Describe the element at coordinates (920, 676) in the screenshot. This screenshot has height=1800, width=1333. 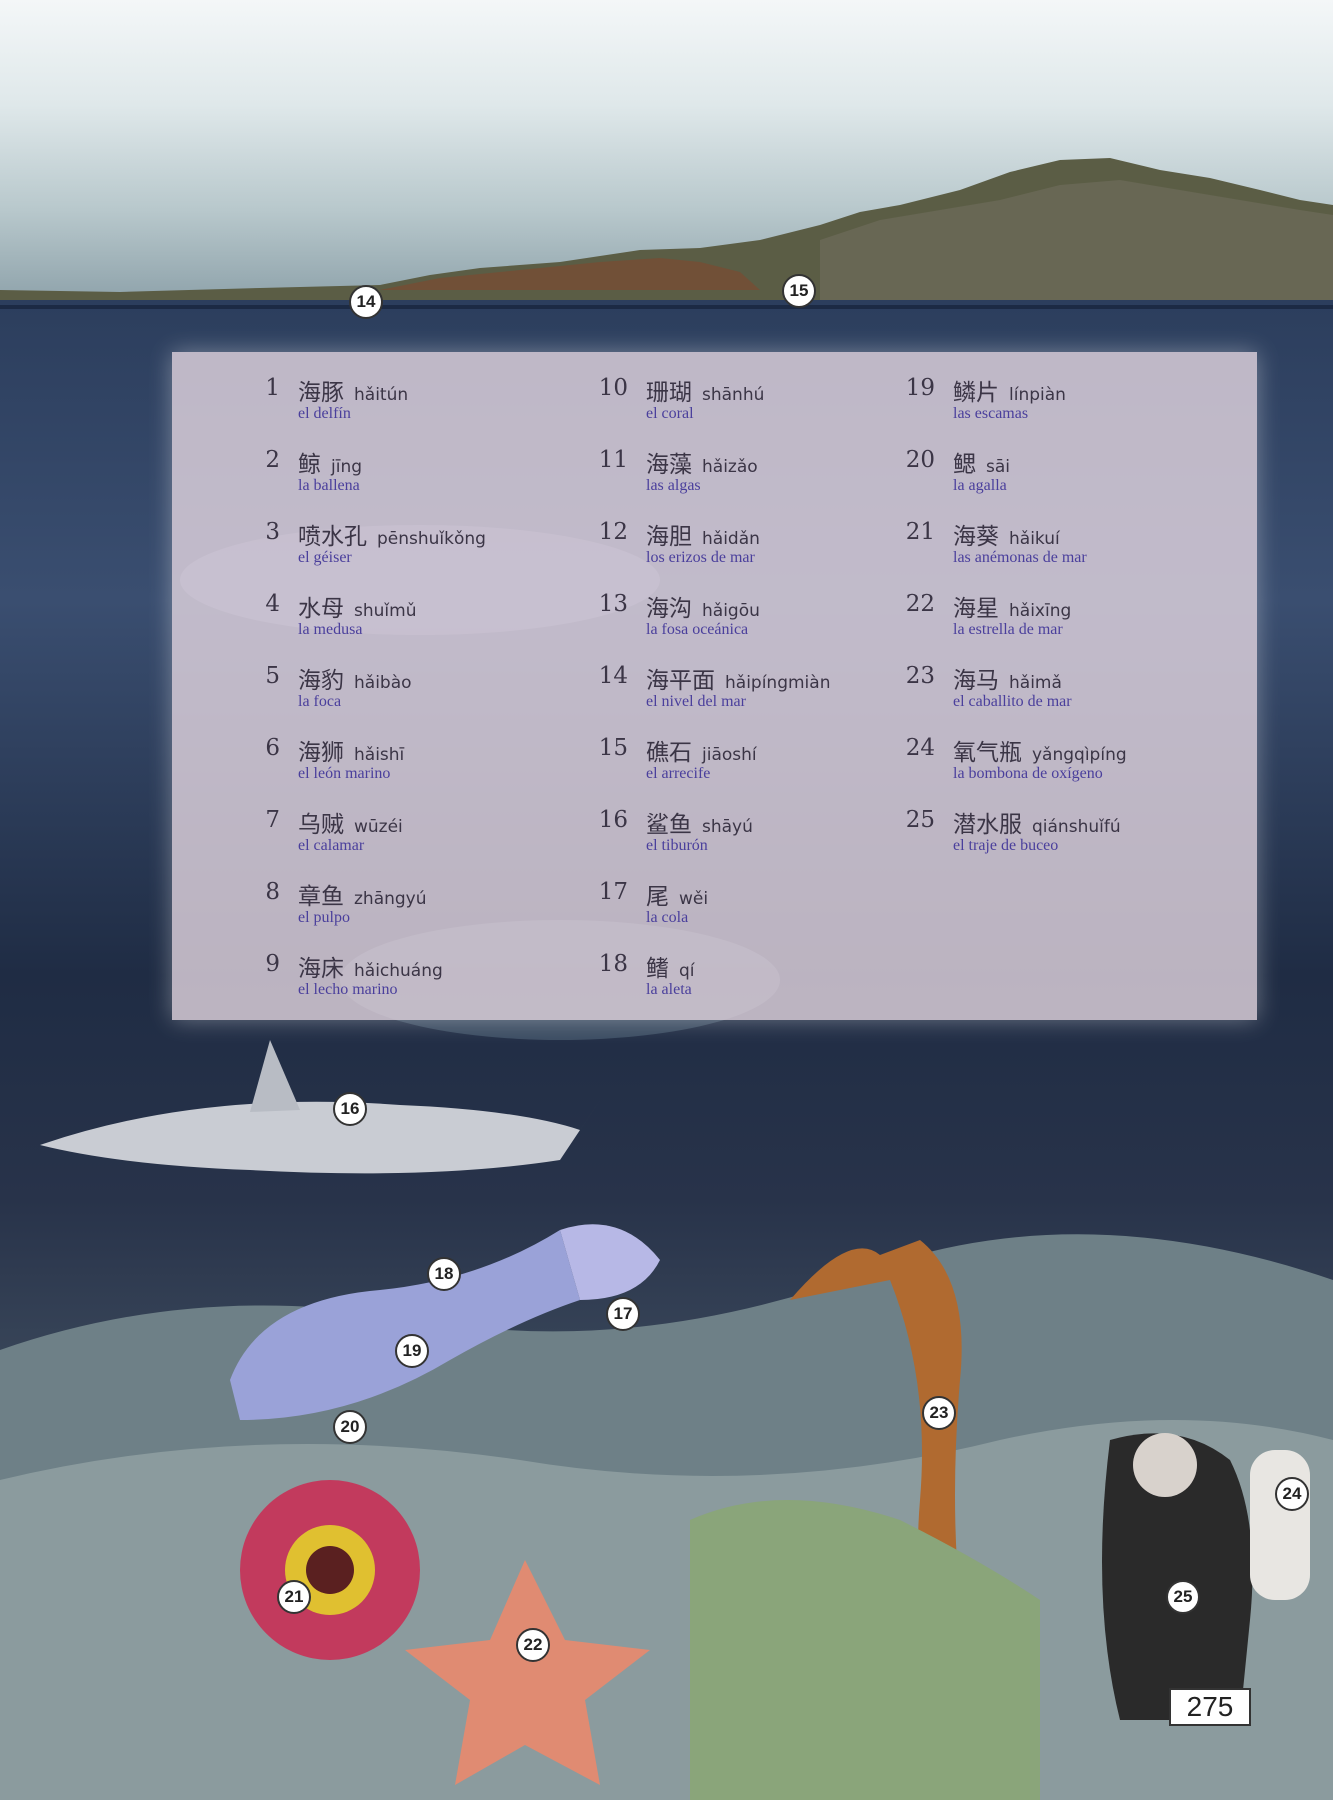
I see `vocab-number: 23` at that location.